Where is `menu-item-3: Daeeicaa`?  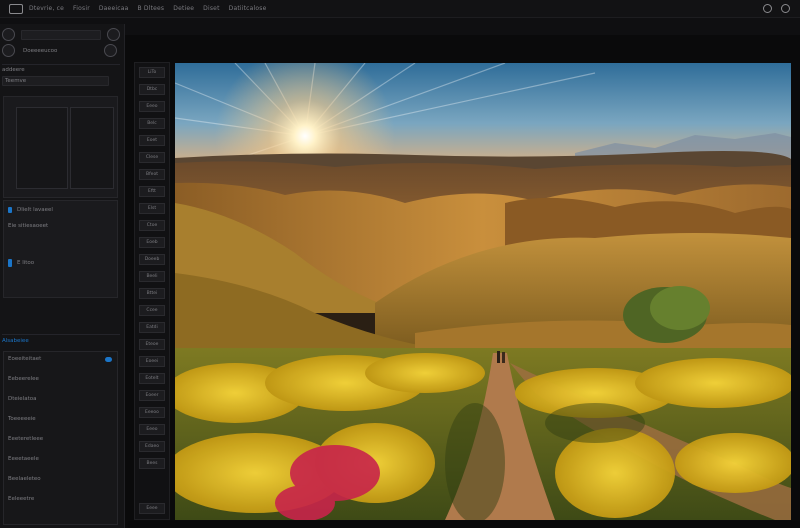 menu-item-3: Daeeicaa is located at coordinates (114, 8).